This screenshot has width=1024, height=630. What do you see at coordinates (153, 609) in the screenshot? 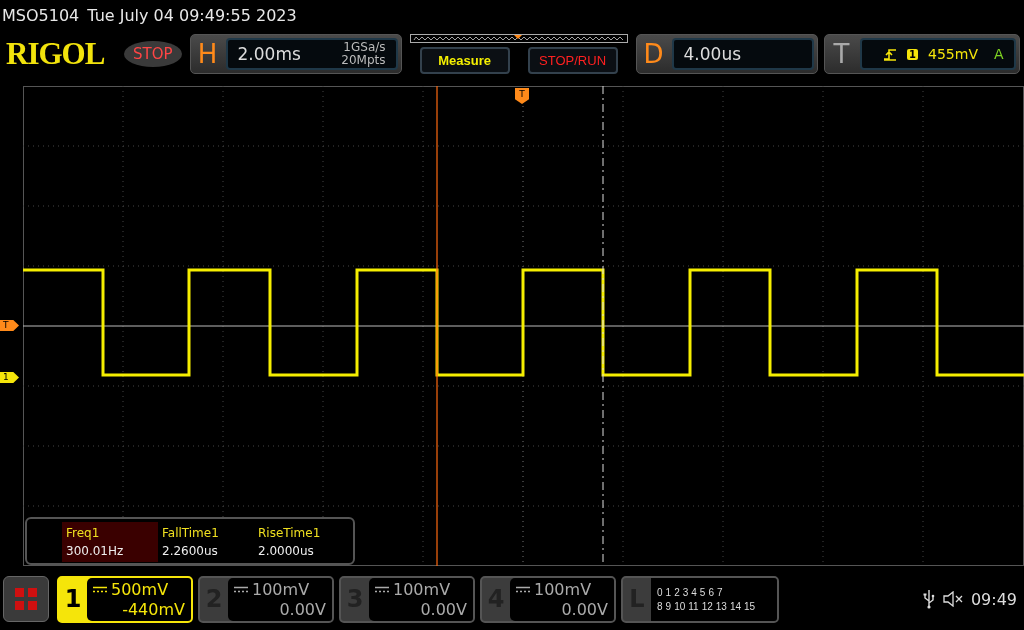
I see `channel-offset: -440mV` at bounding box center [153, 609].